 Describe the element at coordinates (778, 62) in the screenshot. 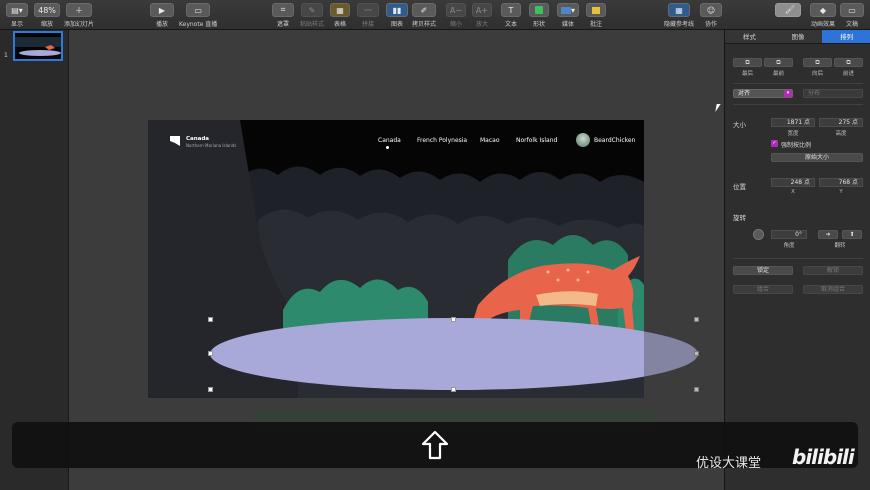

I see `bring-to-front-button: ⧉` at that location.